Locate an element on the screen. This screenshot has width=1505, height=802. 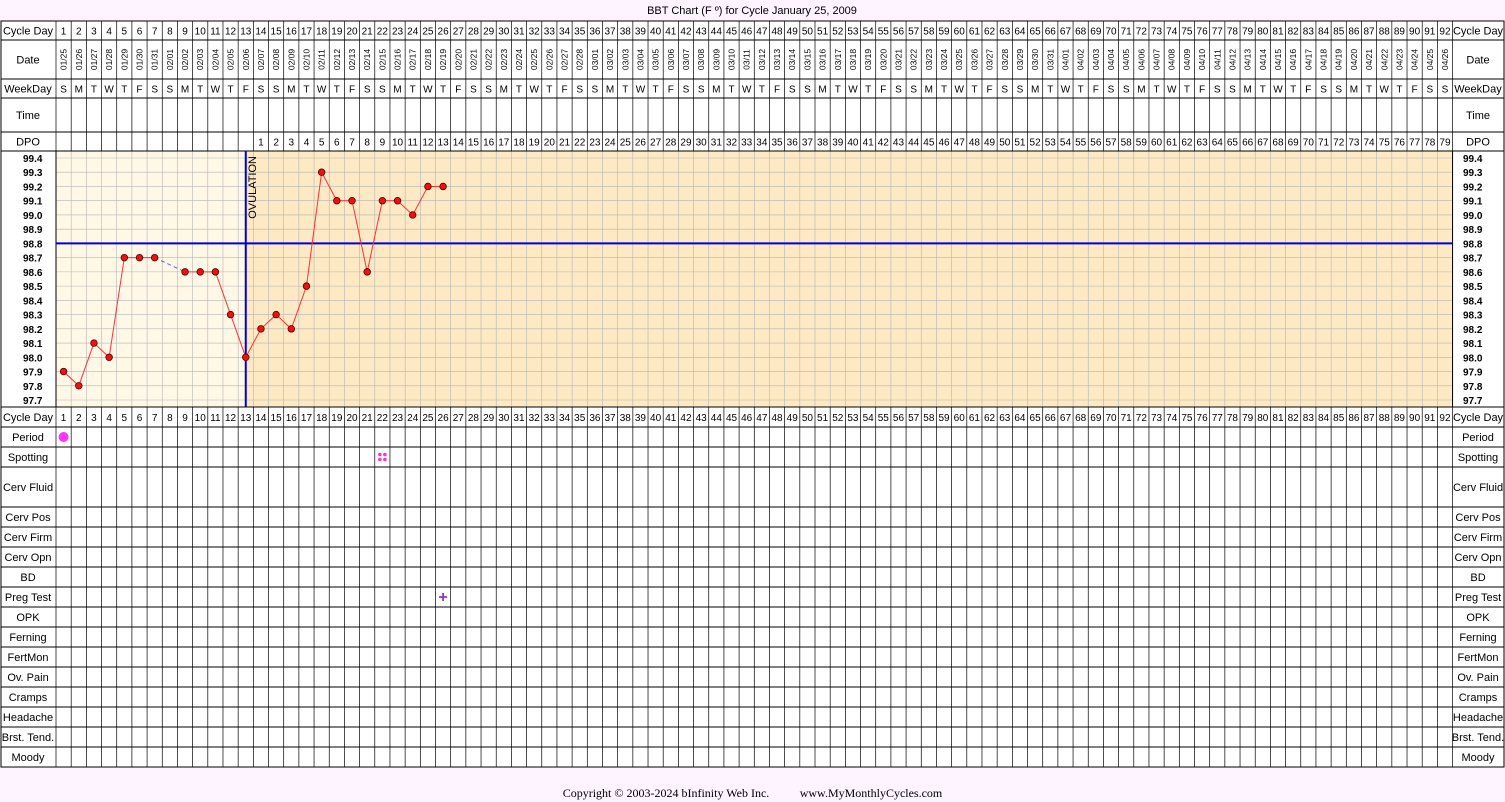
cycle-day-number: 13 is located at coordinates (246, 418).